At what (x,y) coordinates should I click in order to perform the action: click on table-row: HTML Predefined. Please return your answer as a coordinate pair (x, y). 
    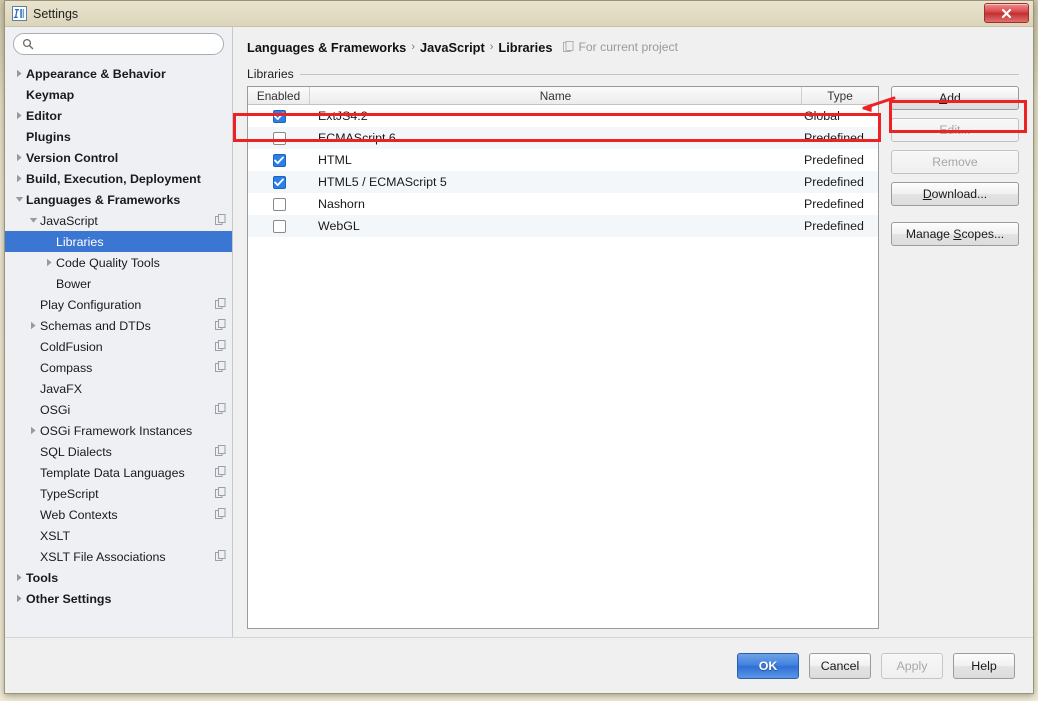
    Looking at the image, I should click on (563, 160).